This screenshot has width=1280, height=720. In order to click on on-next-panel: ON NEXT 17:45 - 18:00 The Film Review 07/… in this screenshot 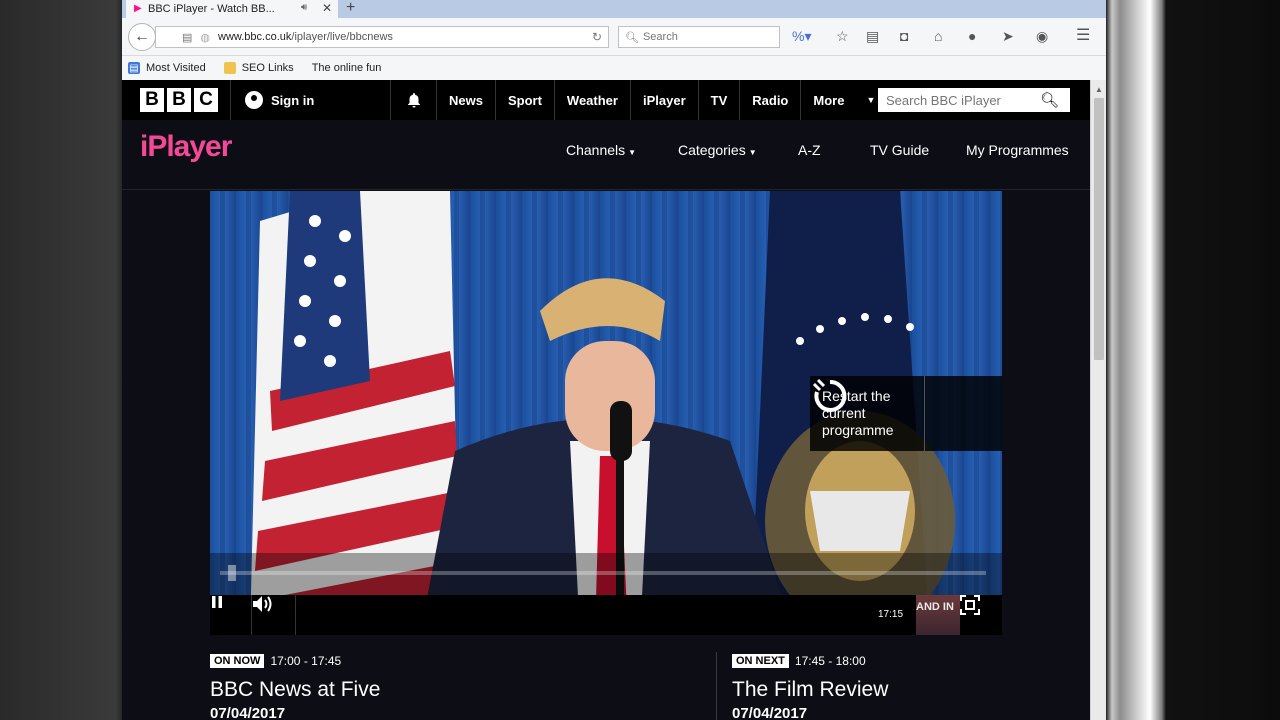, I will do `click(810, 686)`.